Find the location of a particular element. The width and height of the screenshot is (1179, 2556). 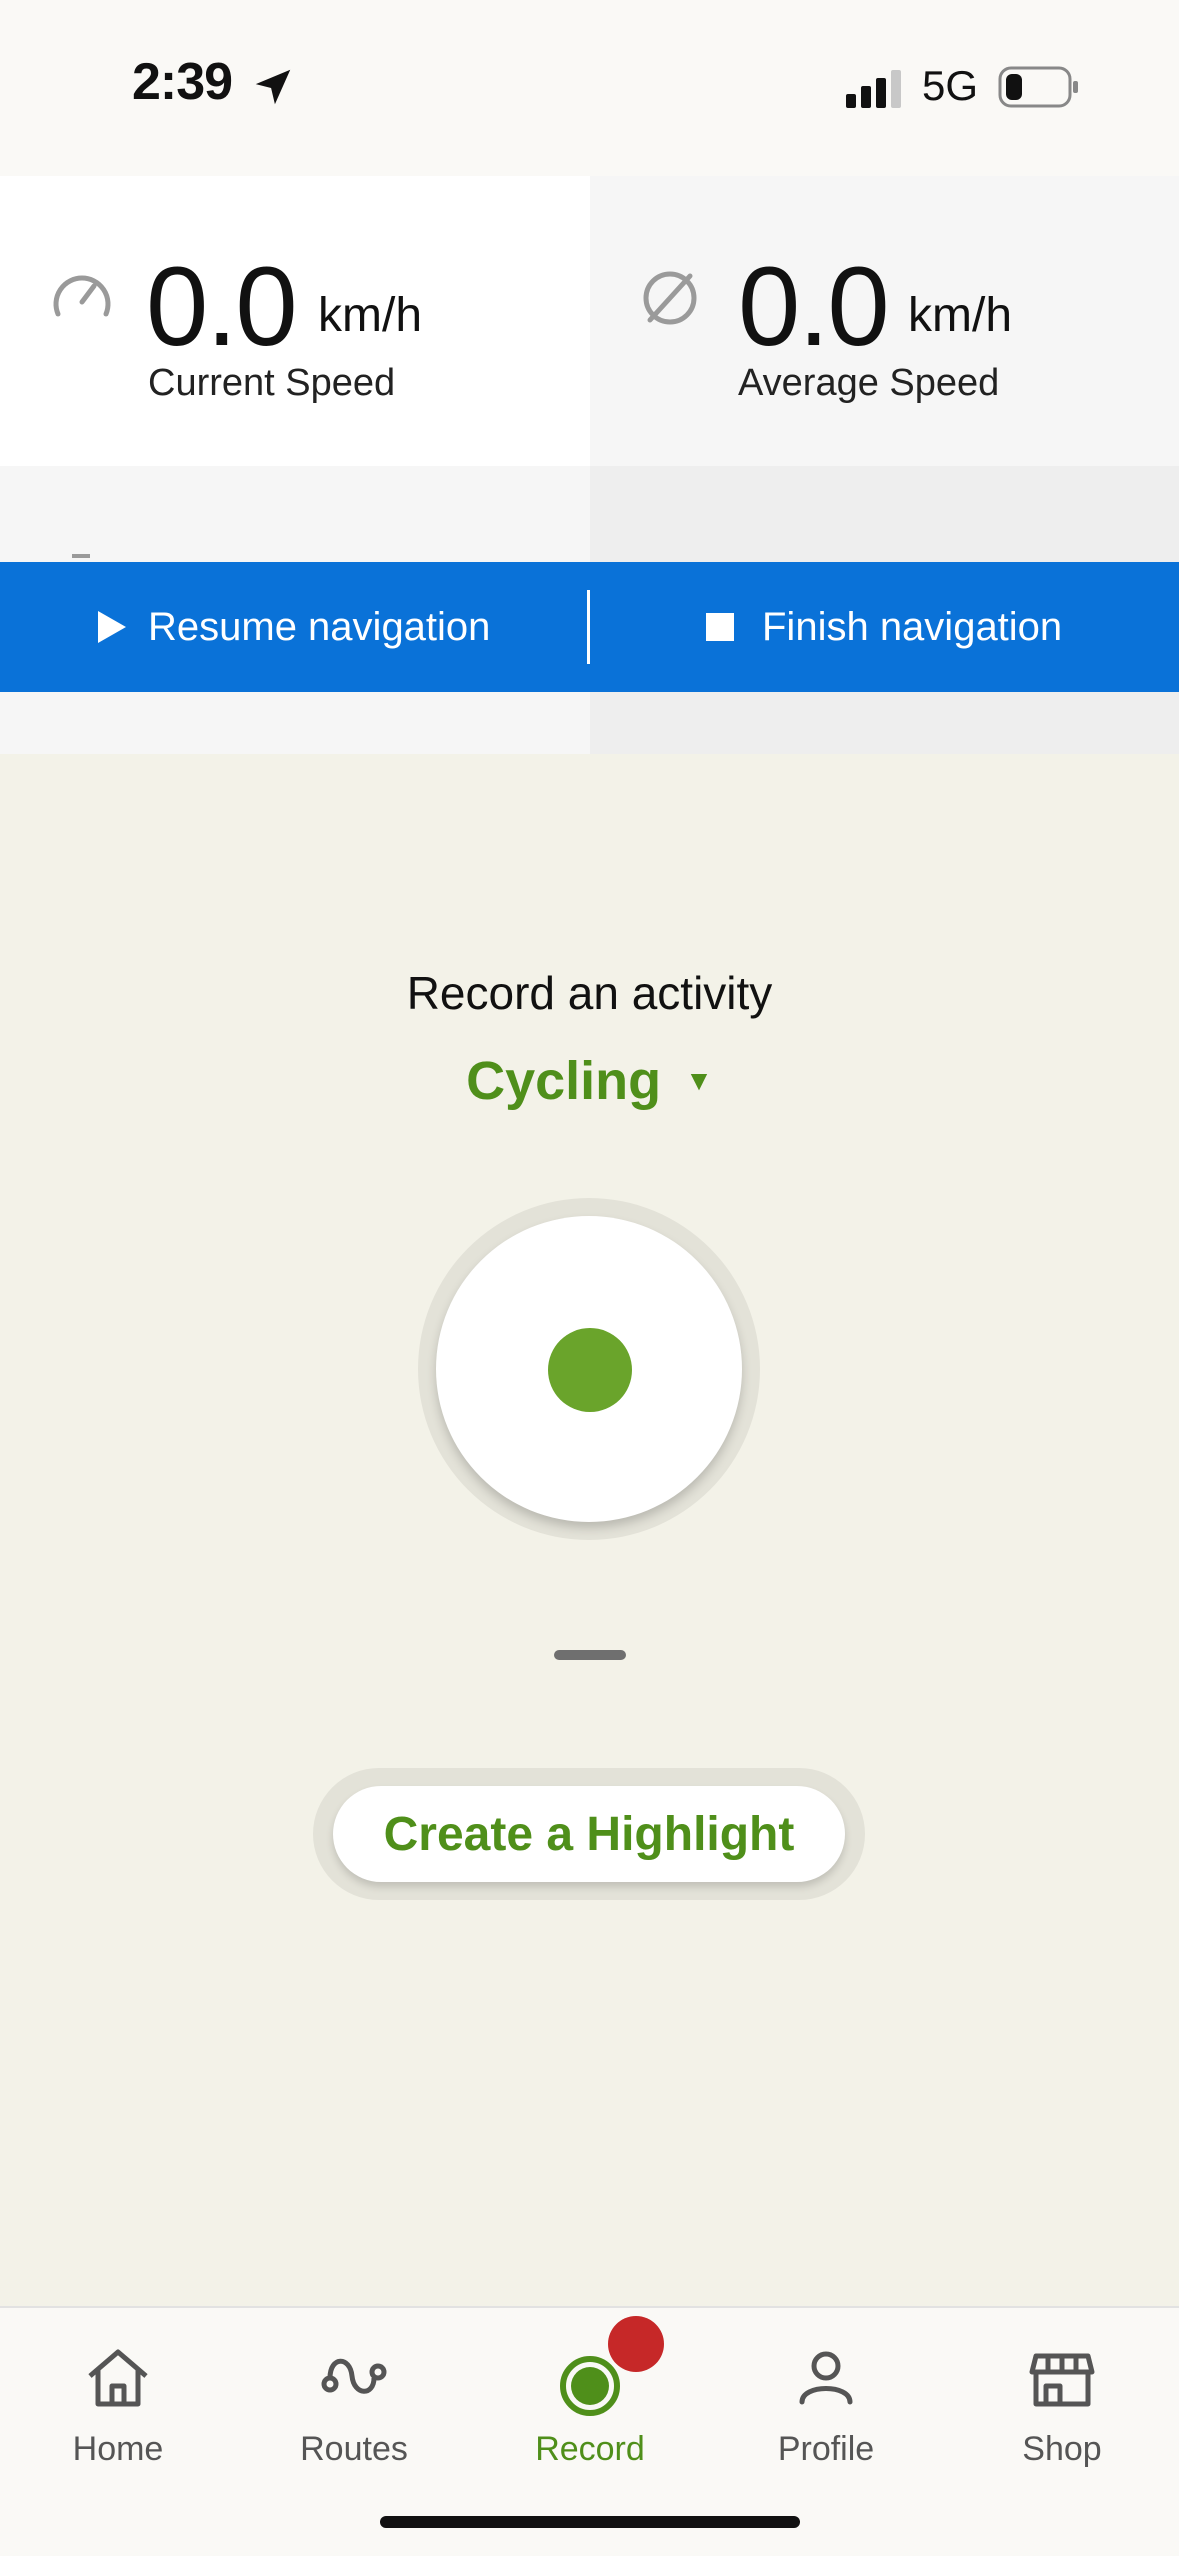

average-speed-label: Average Speed is located at coordinates (869, 383).